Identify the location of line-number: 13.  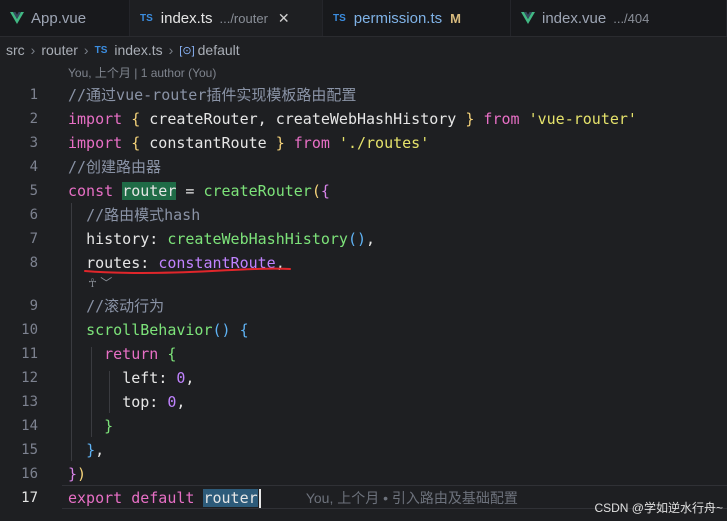
(29, 402).